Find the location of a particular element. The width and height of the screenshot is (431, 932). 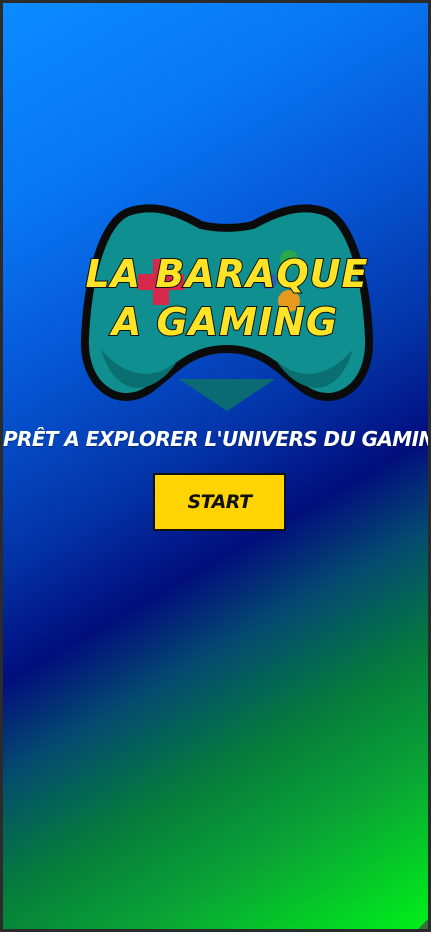

logo-title-line2: A GAMING is located at coordinates (223, 322).